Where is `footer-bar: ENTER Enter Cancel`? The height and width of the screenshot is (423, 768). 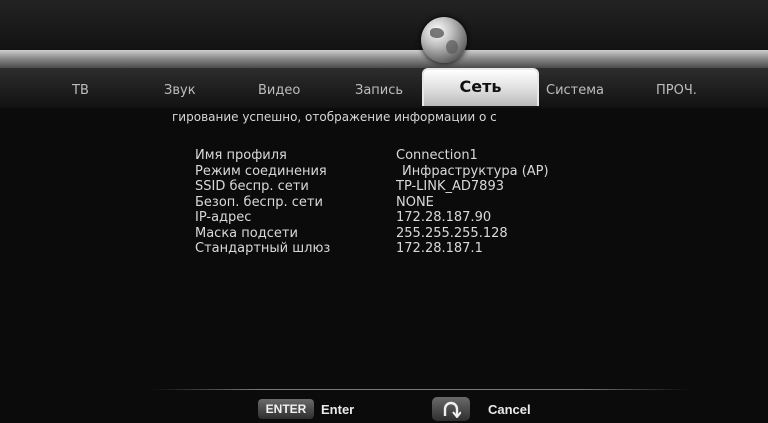 footer-bar: ENTER Enter Cancel is located at coordinates (384, 409).